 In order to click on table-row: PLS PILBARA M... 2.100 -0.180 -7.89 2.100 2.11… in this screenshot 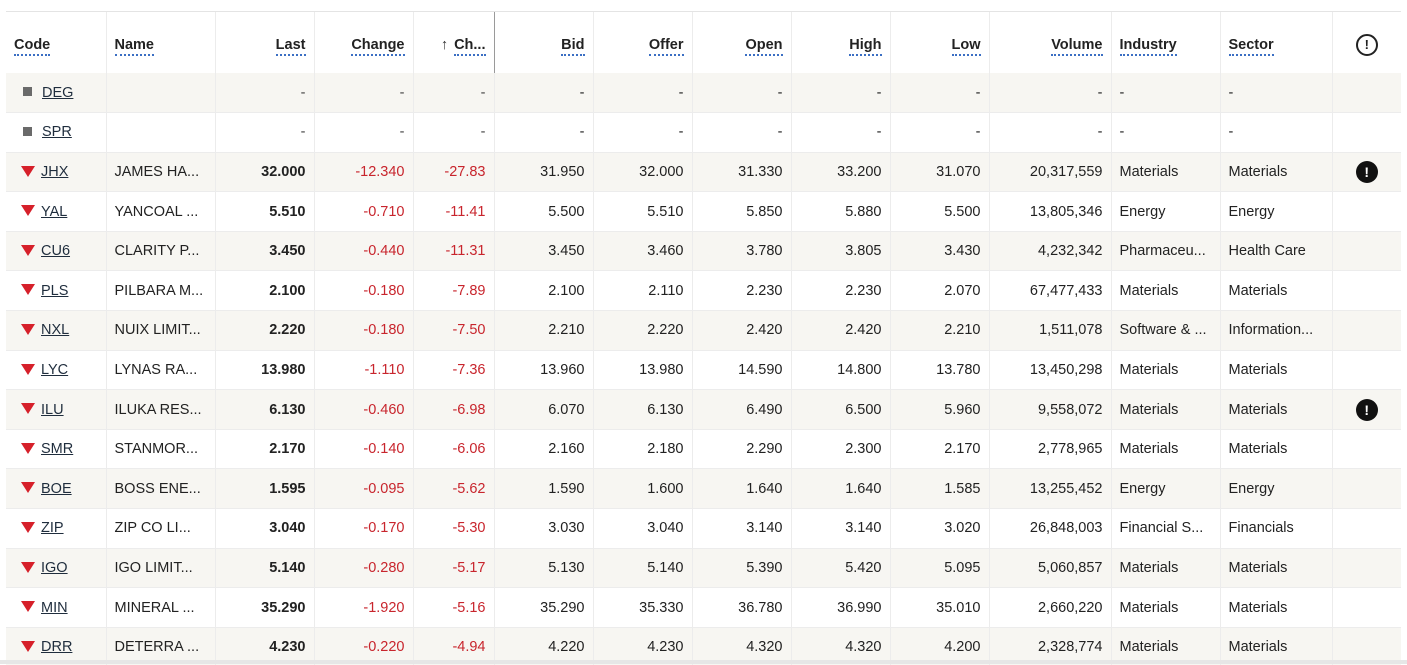, I will do `click(703, 290)`.